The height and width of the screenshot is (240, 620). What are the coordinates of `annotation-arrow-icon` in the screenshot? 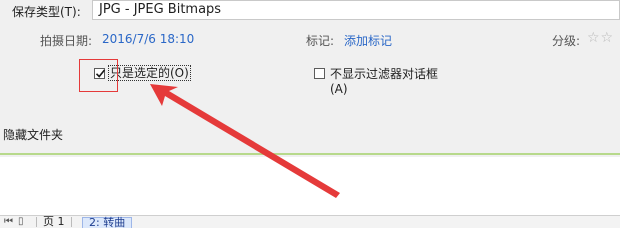 It's located at (245, 141).